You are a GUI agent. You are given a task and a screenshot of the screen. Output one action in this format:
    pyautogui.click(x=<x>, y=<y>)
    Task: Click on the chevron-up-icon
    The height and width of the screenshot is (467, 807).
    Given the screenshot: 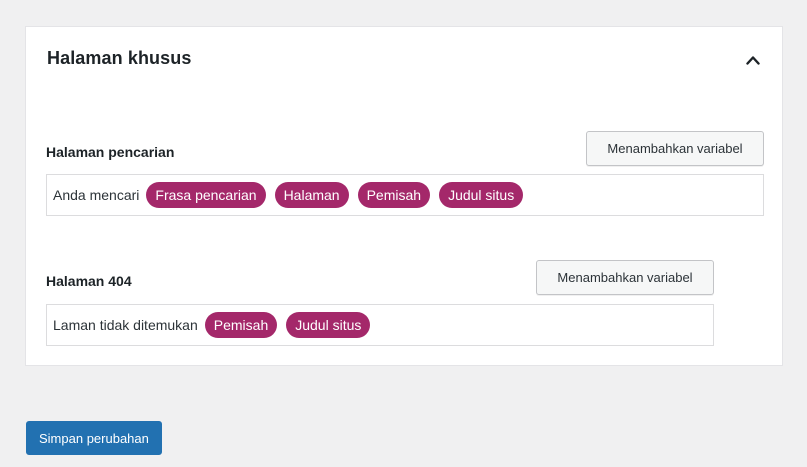 What is the action you would take?
    pyautogui.click(x=753, y=60)
    